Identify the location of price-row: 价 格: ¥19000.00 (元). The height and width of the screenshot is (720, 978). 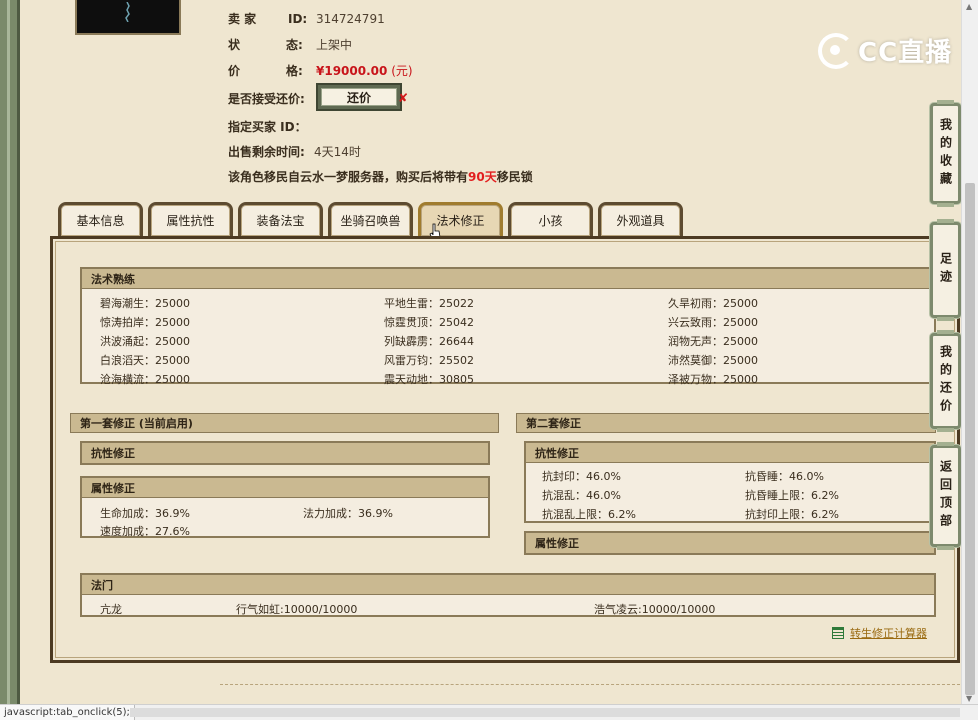
(320, 70).